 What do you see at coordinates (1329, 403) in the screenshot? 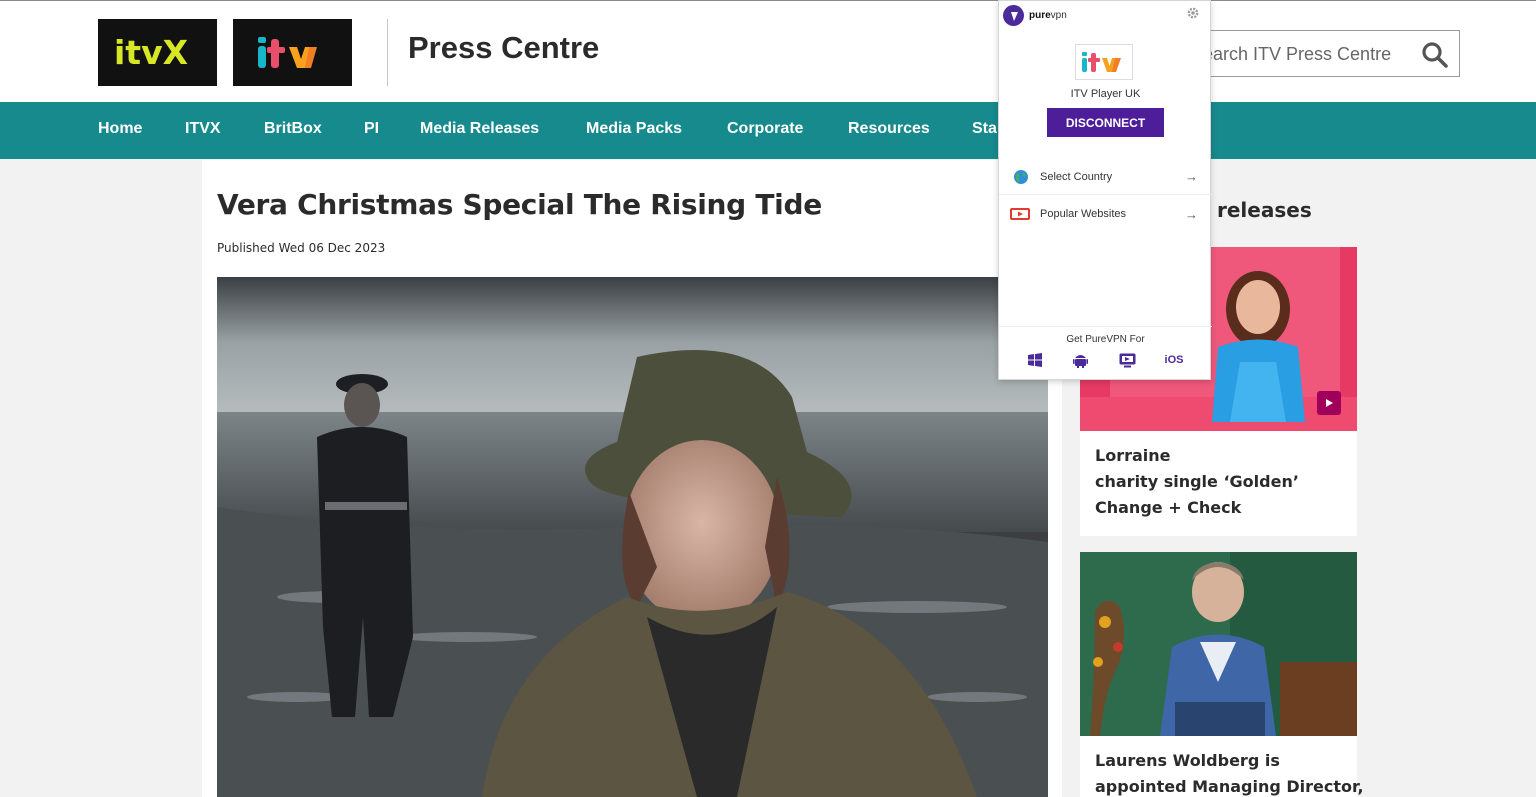
I see `play-icon` at bounding box center [1329, 403].